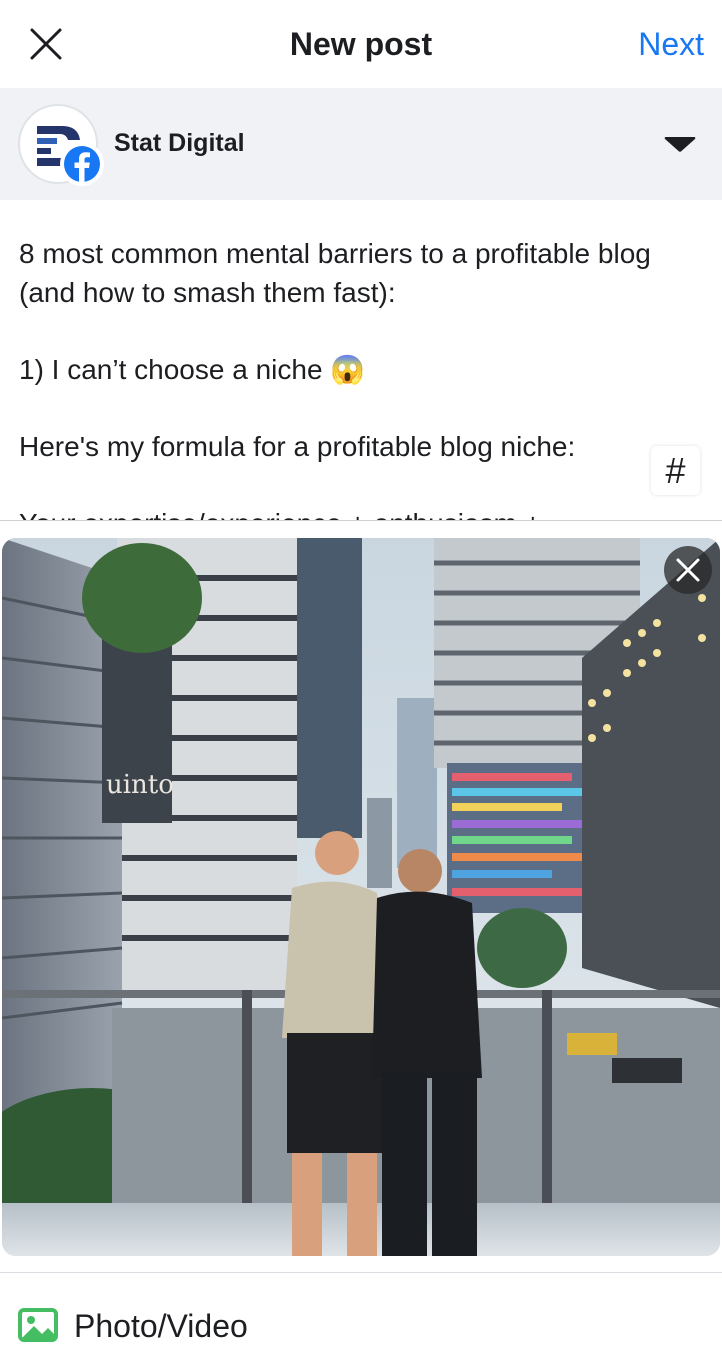 The image size is (722, 1347). I want to click on account-selector, so click(361, 144).